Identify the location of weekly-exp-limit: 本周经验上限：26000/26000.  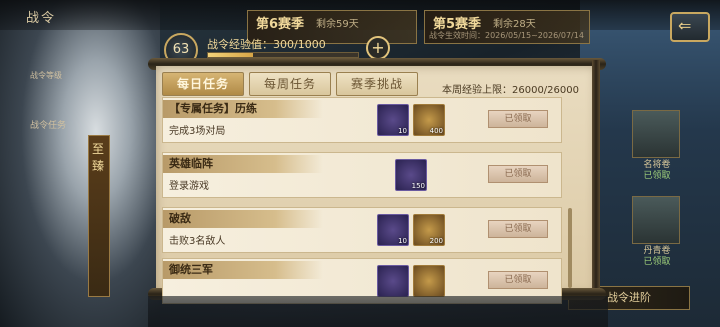
(510, 90).